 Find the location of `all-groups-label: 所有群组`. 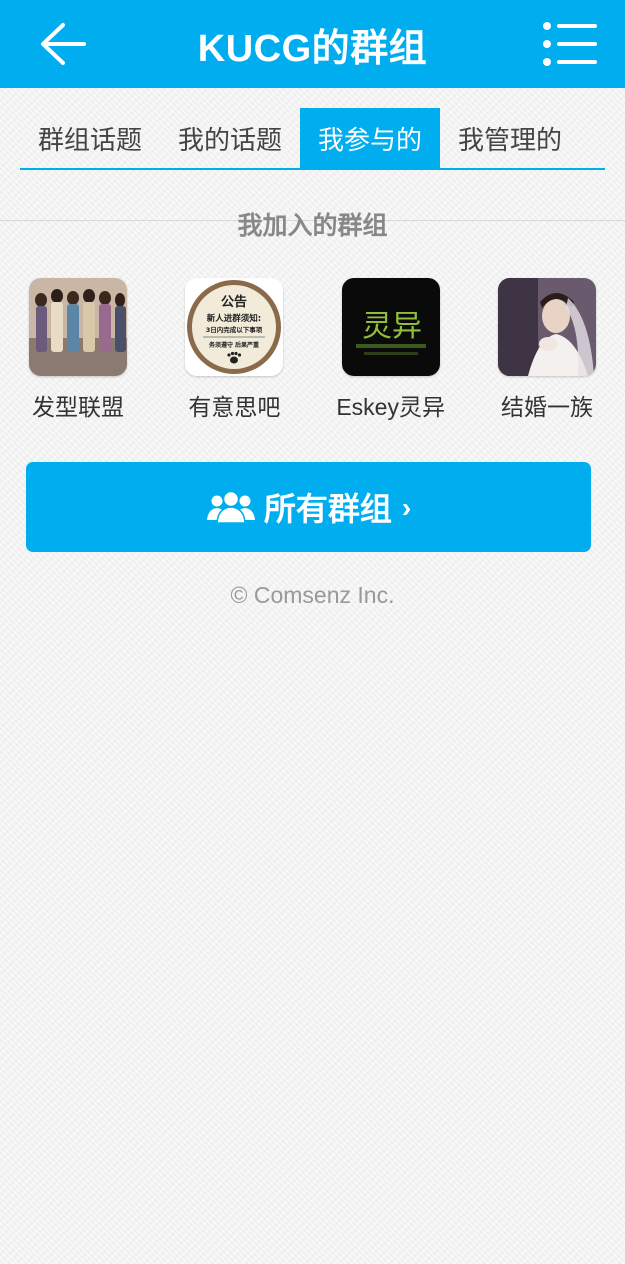

all-groups-label: 所有群组 is located at coordinates (327, 509).